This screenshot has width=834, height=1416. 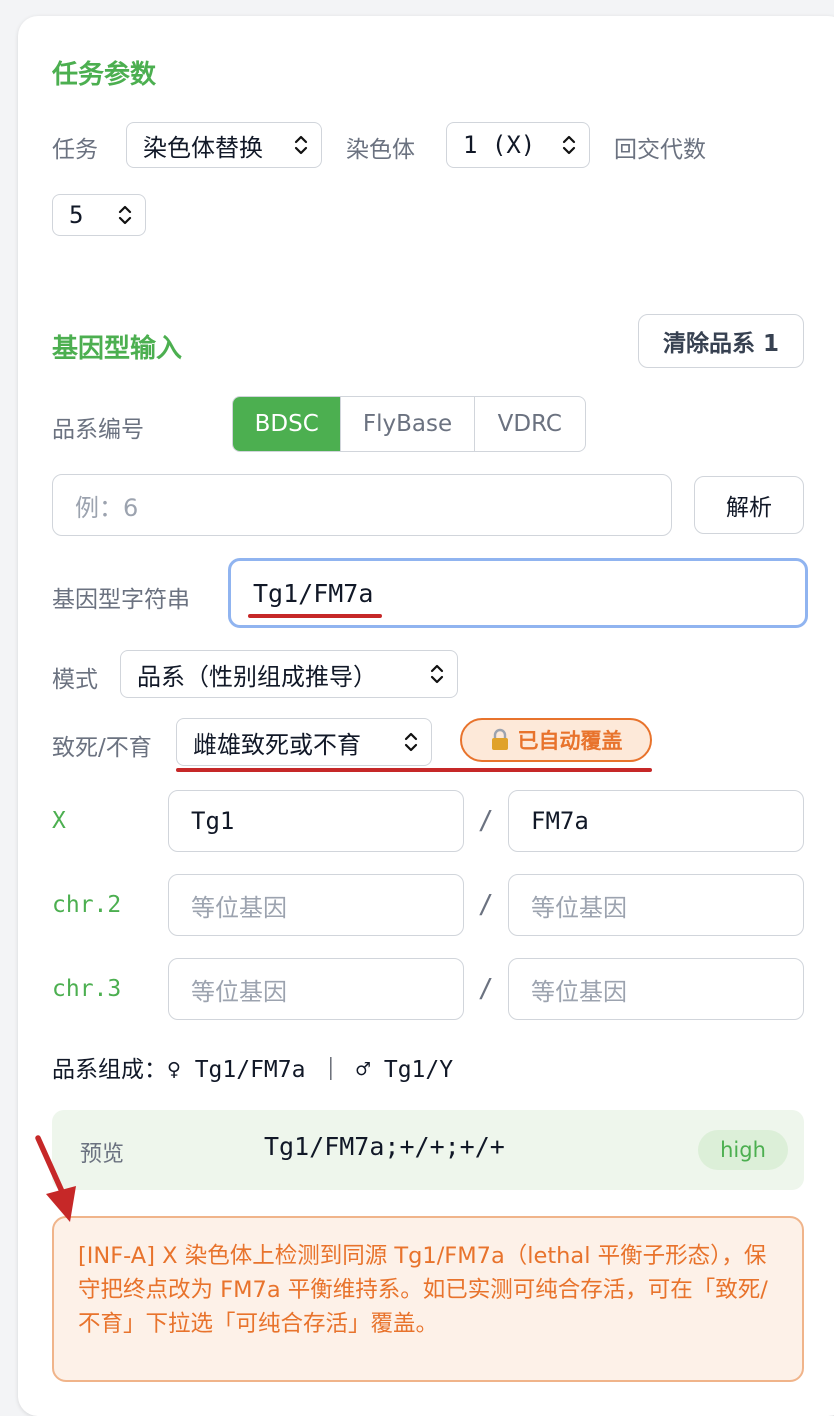 I want to click on lethal-select: 雌雄致死或不育, so click(x=304, y=742).